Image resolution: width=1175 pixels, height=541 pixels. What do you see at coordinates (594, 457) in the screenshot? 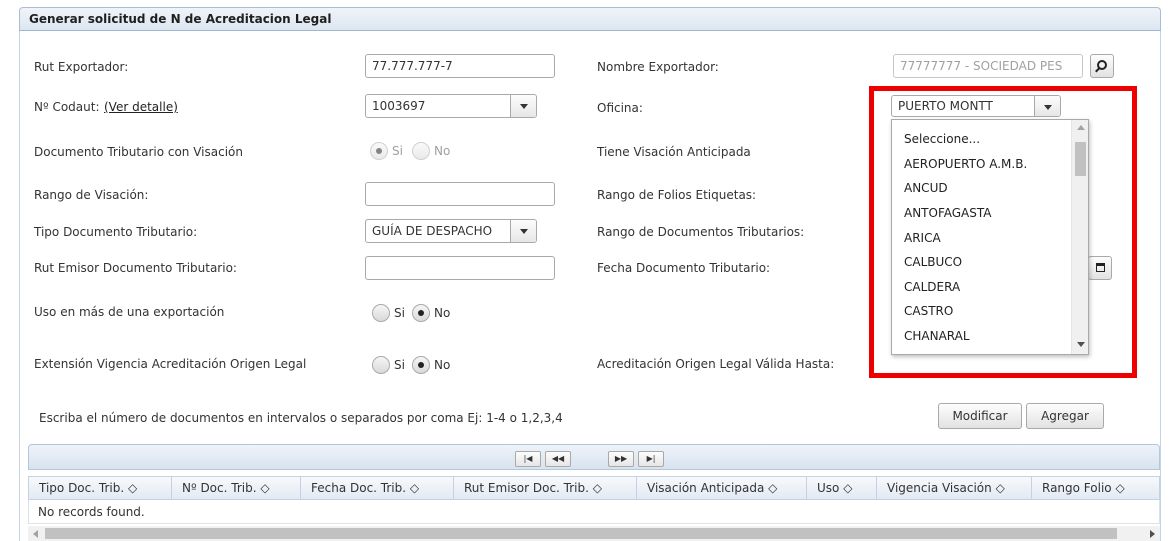
I see `paginator: |◀ ◀◀ ▶▶ ▶|` at bounding box center [594, 457].